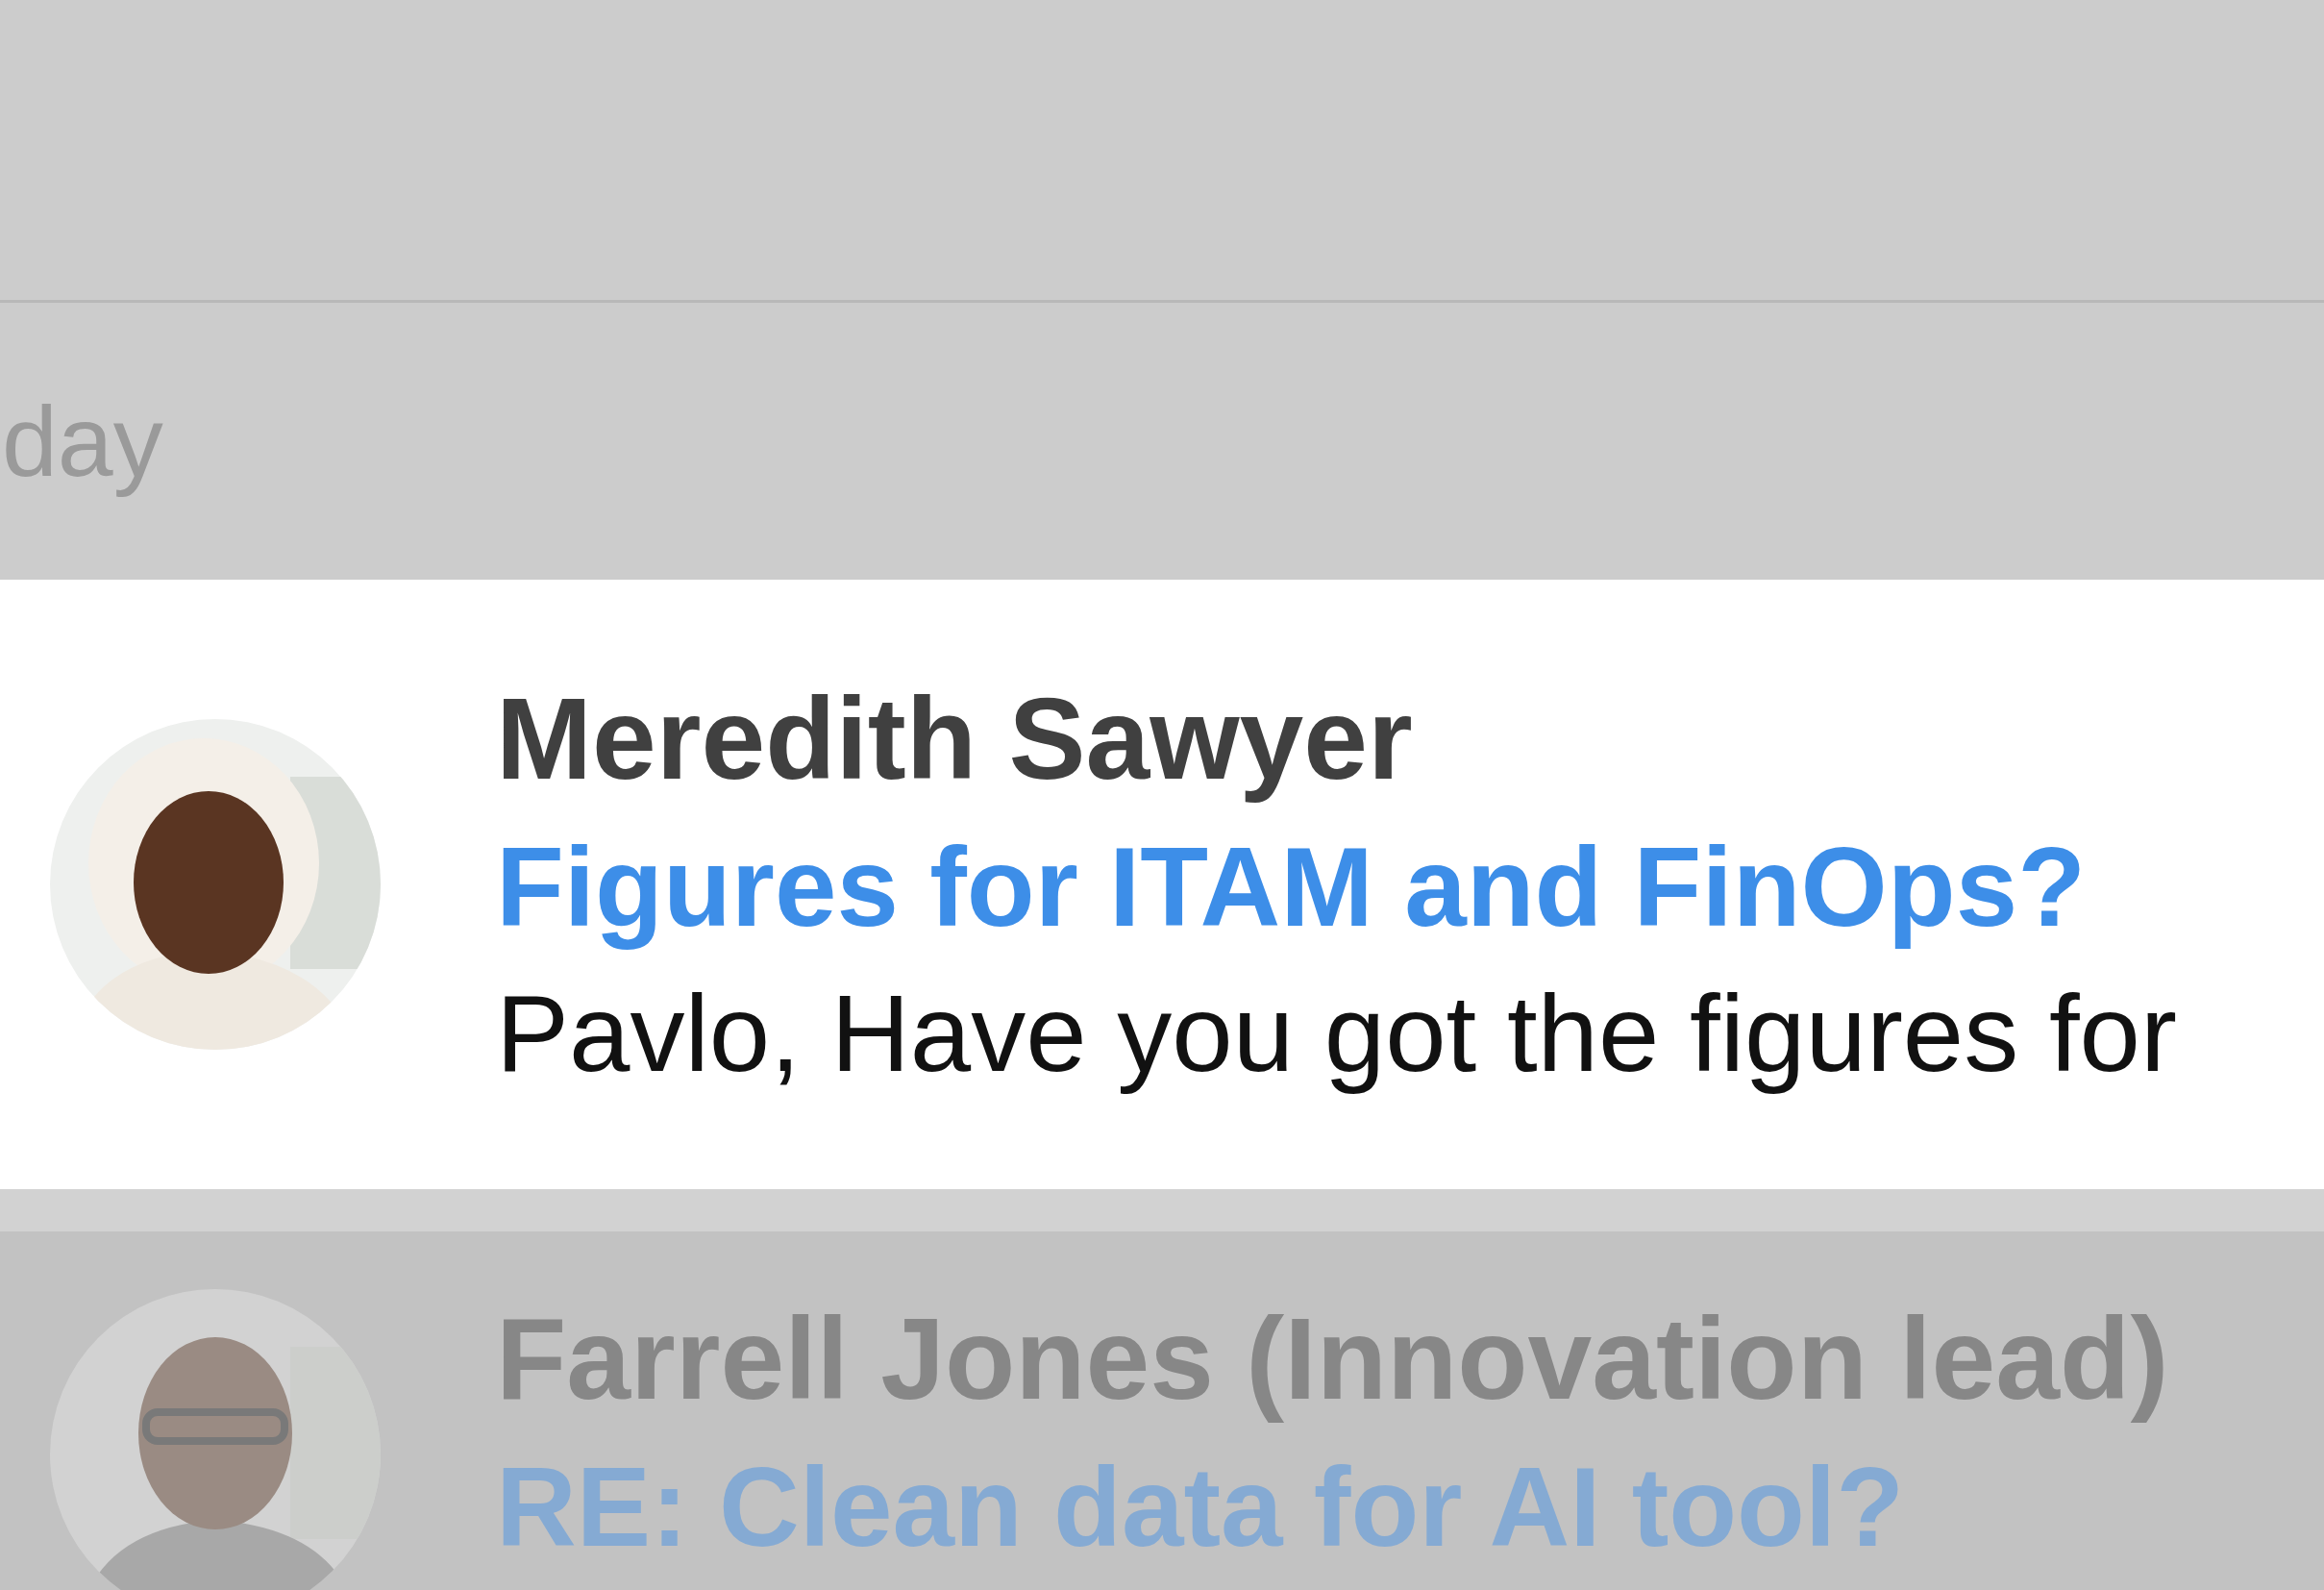 The width and height of the screenshot is (2324, 1590). I want to click on email-subject: Figures for ITAM and FinOps?, so click(1292, 888).